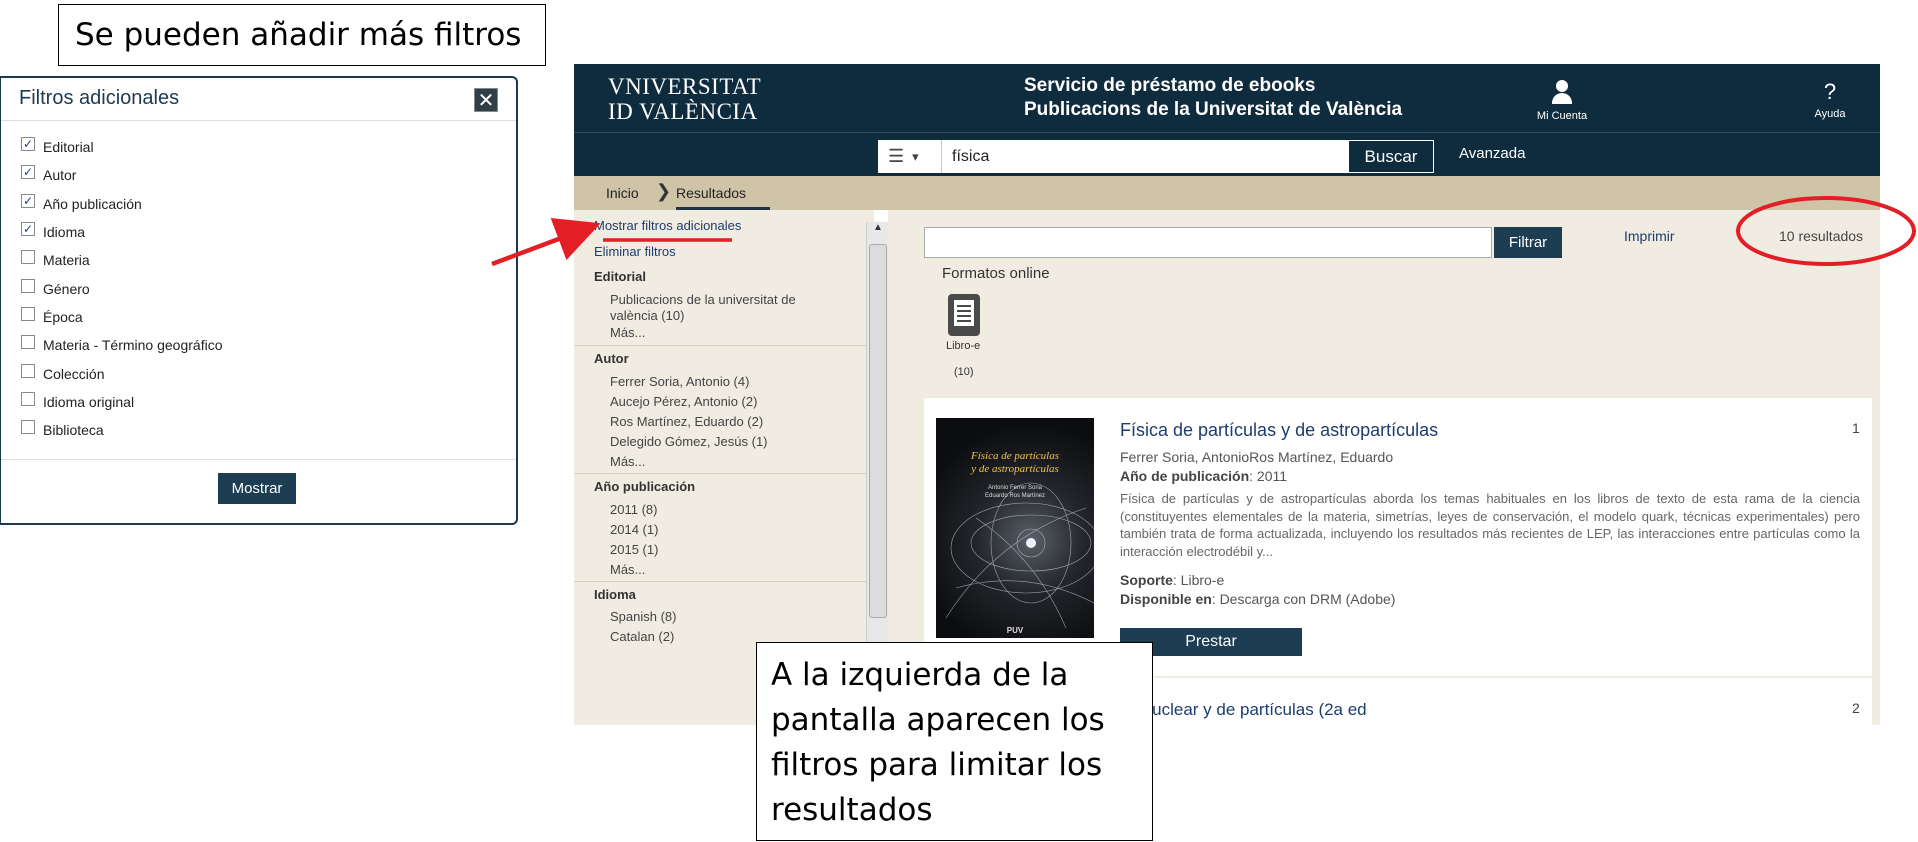  What do you see at coordinates (257, 488) in the screenshot?
I see `show-button: Mostrar` at bounding box center [257, 488].